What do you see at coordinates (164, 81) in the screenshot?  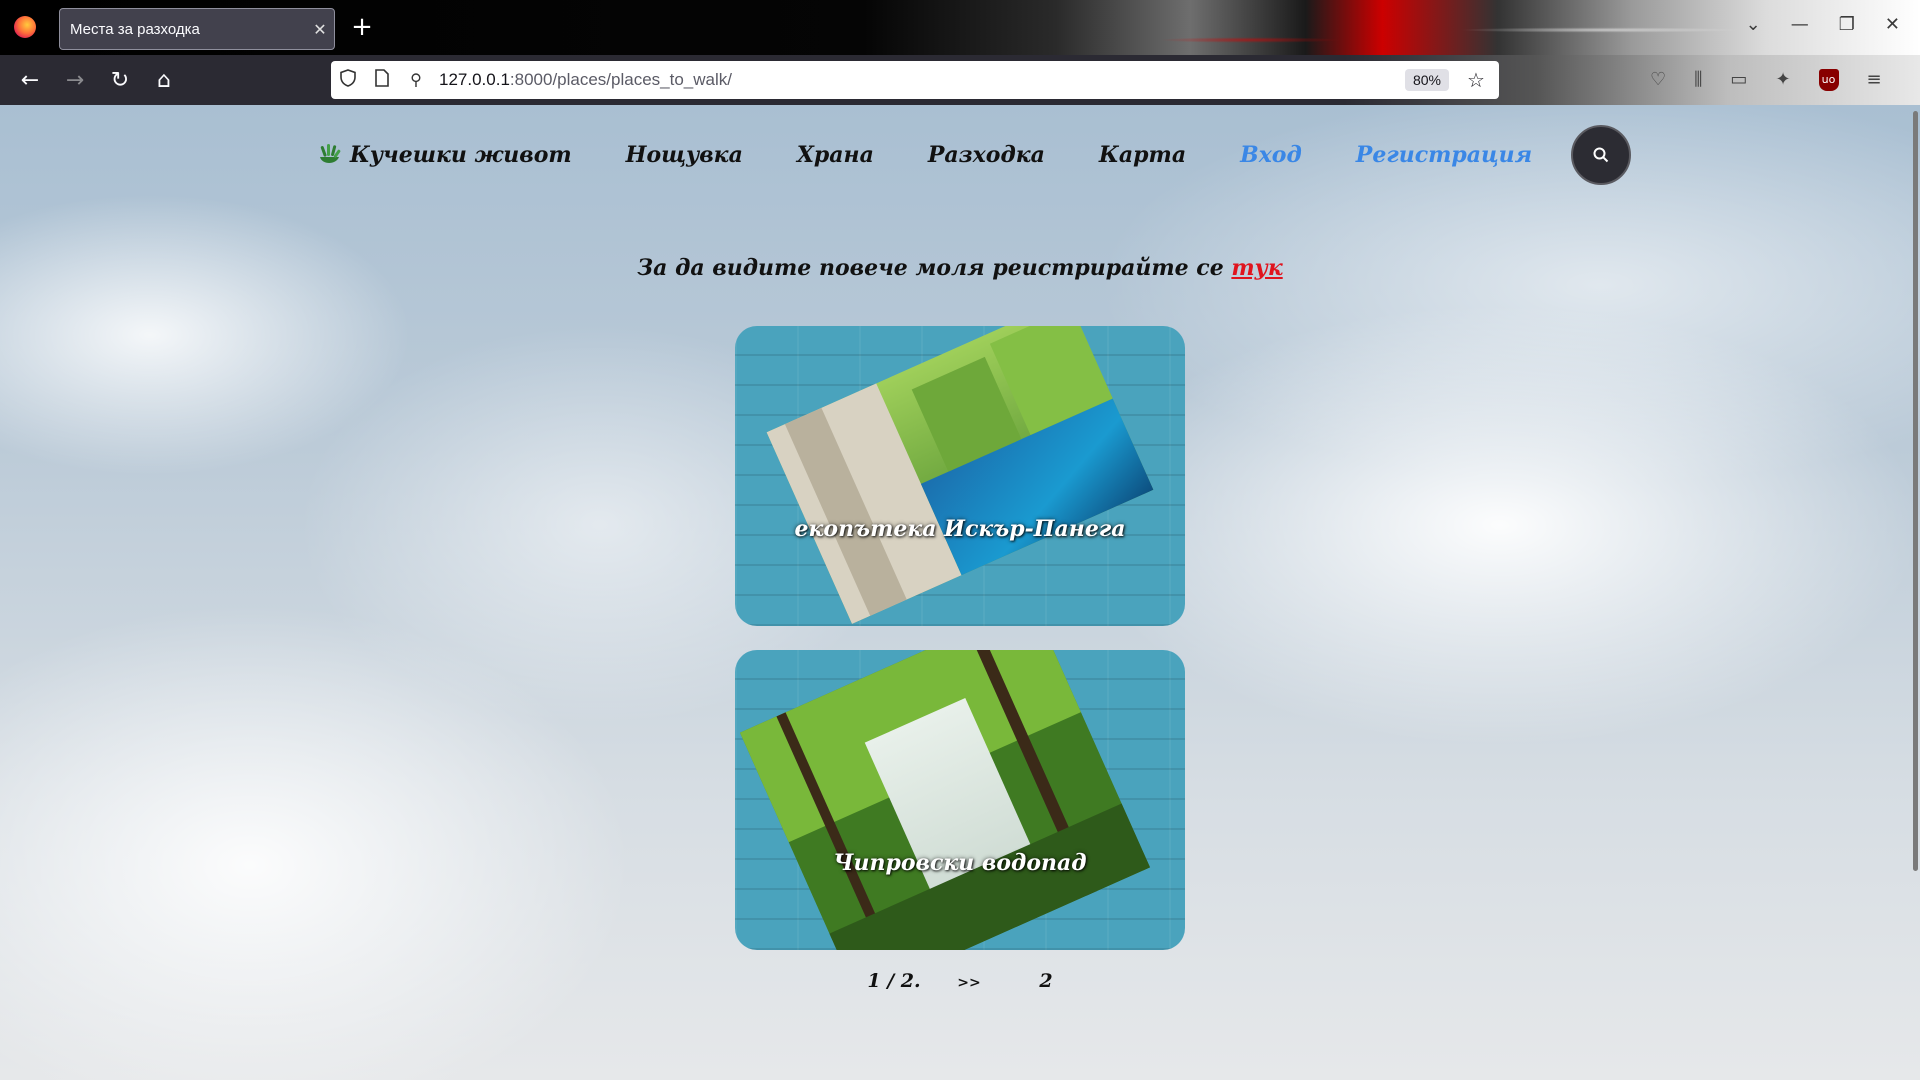 I see `home-icon: ⌂` at bounding box center [164, 81].